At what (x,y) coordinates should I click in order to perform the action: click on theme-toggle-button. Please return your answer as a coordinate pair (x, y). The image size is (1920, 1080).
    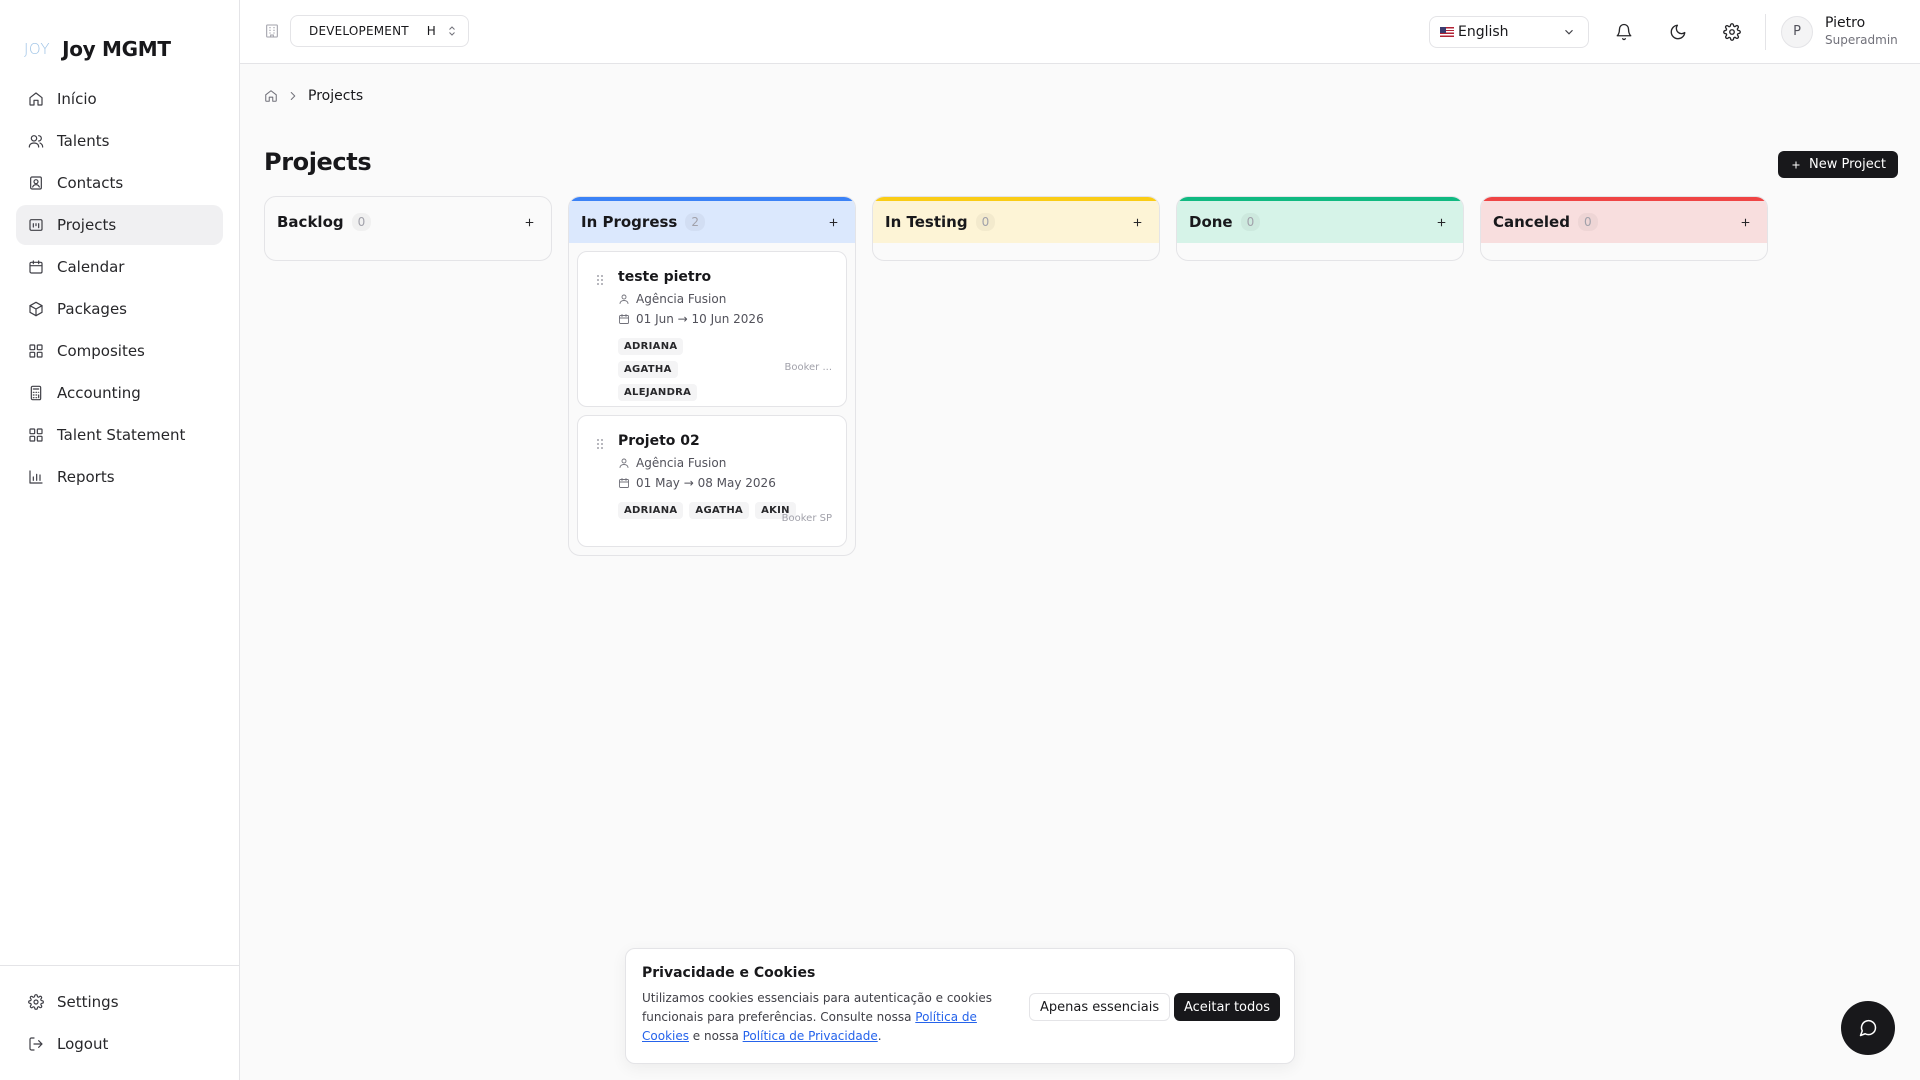
    Looking at the image, I should click on (1678, 32).